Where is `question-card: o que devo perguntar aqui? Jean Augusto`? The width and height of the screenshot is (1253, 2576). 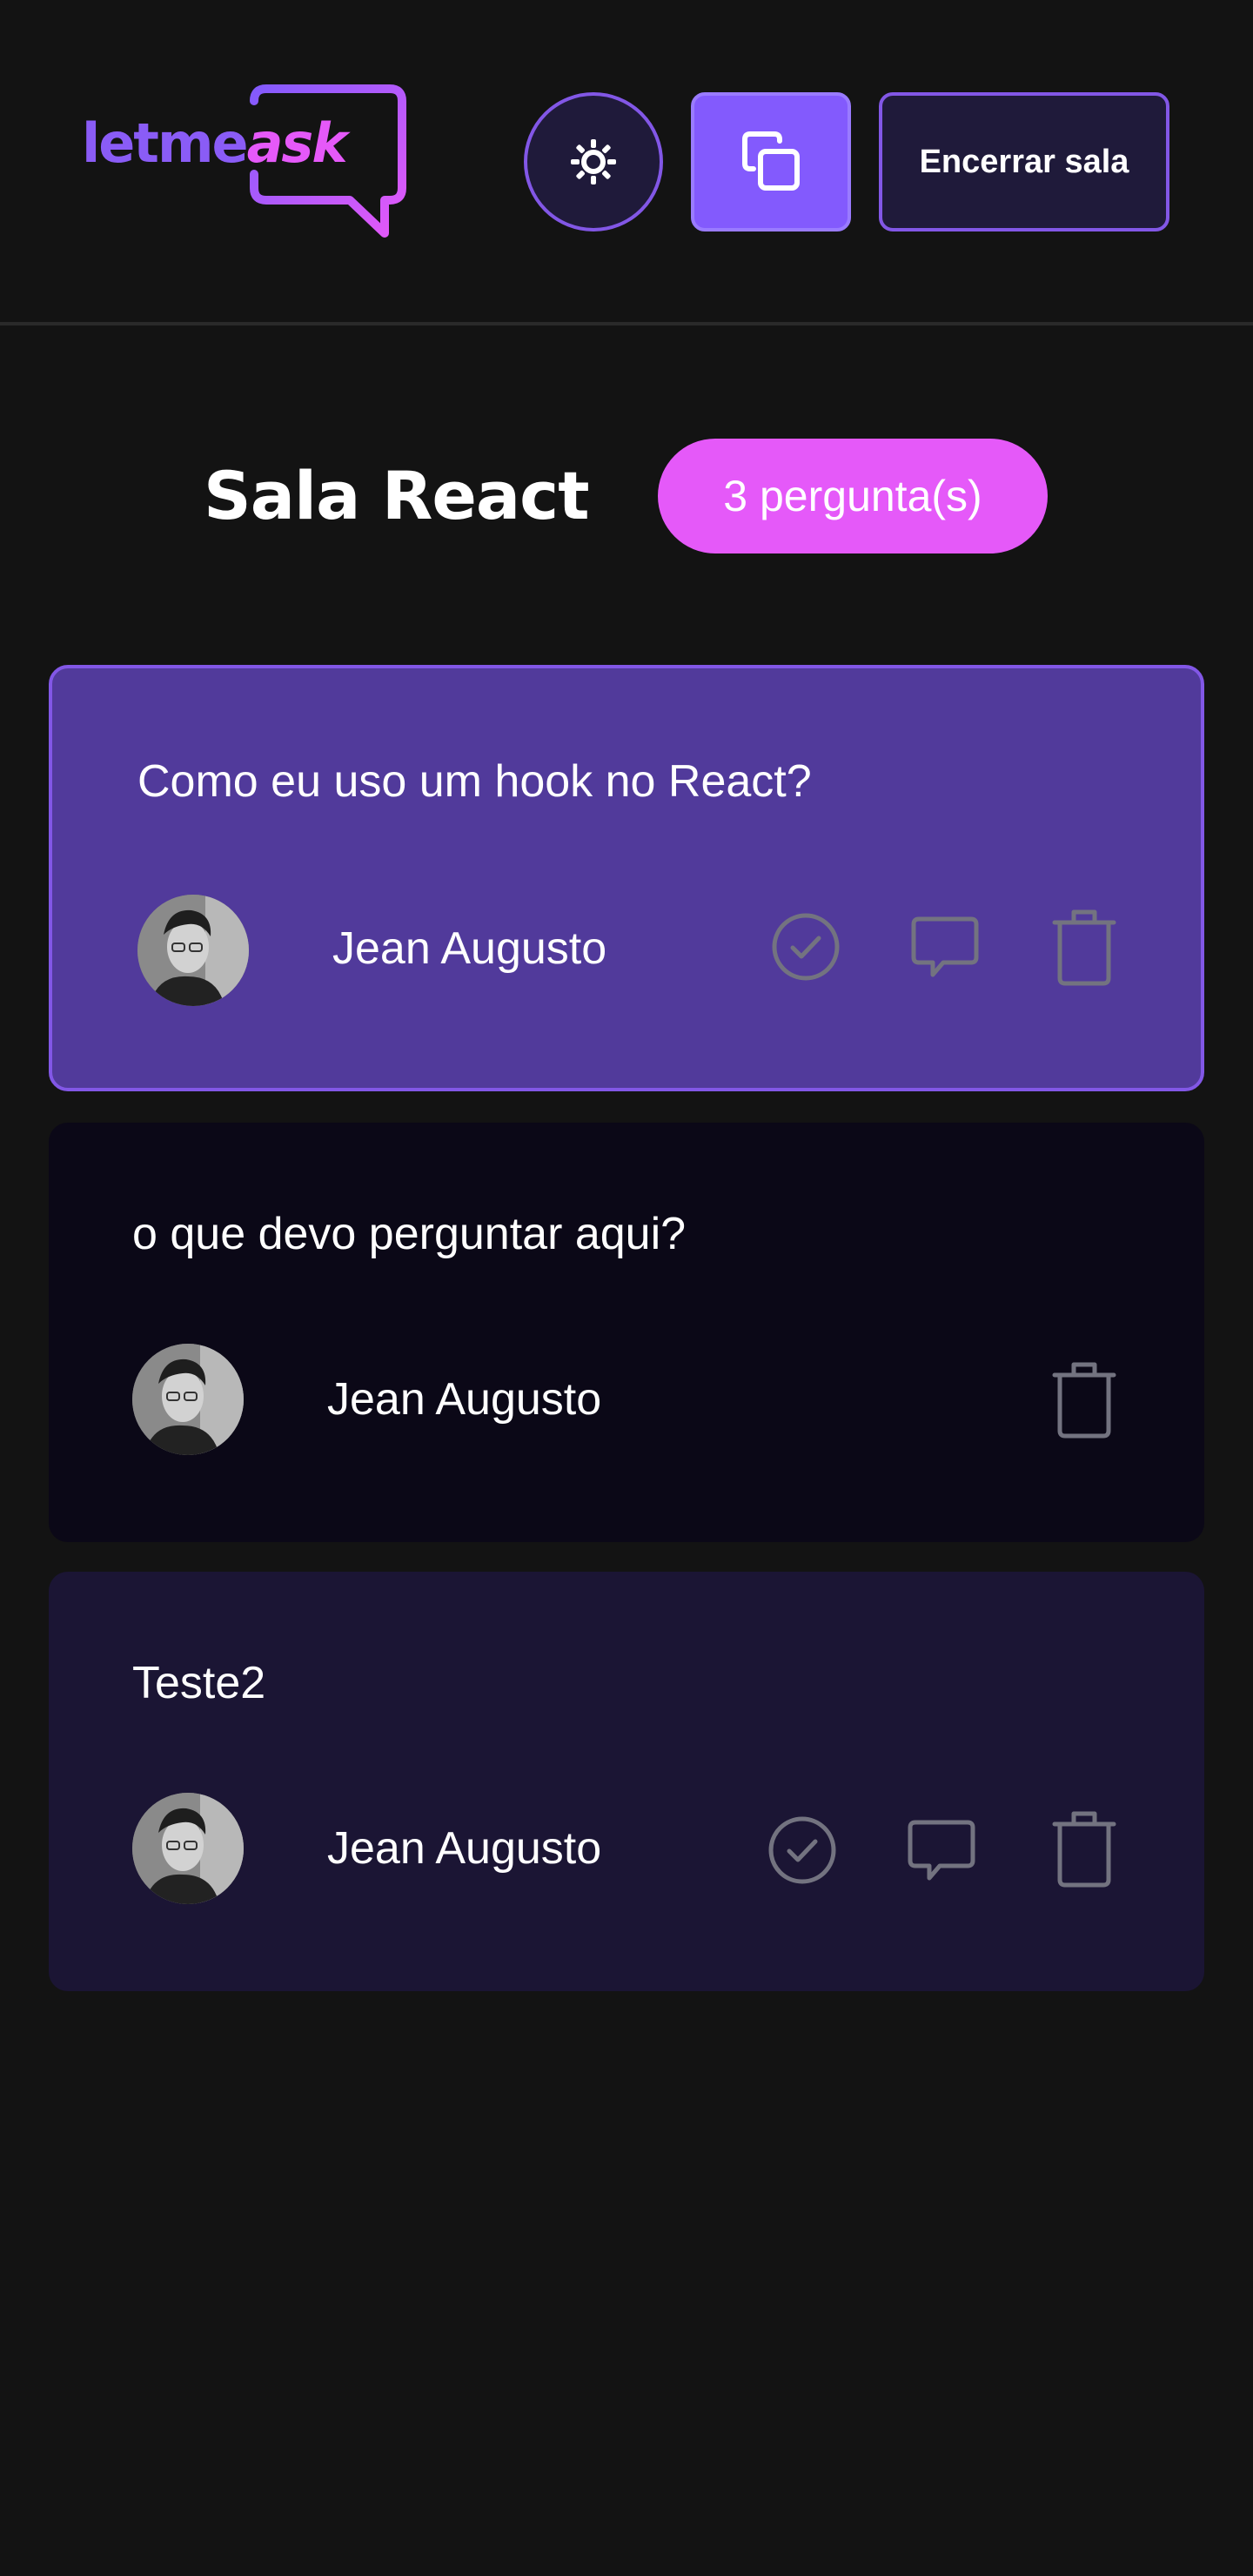
question-card: o que devo perguntar aqui? Jean Augusto is located at coordinates (626, 1332).